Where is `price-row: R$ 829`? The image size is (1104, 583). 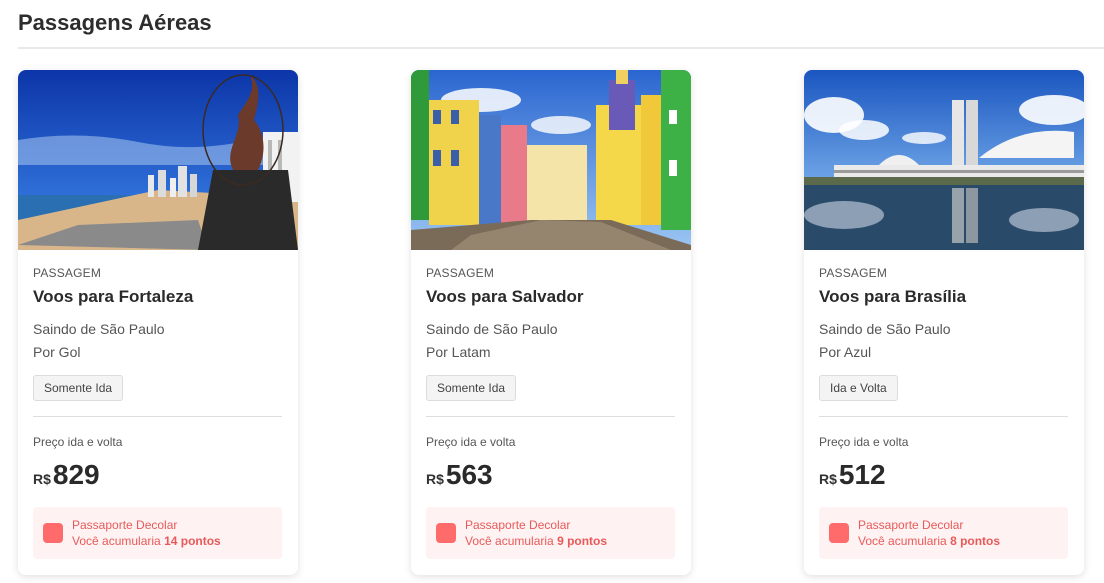 price-row: R$ 829 is located at coordinates (158, 475).